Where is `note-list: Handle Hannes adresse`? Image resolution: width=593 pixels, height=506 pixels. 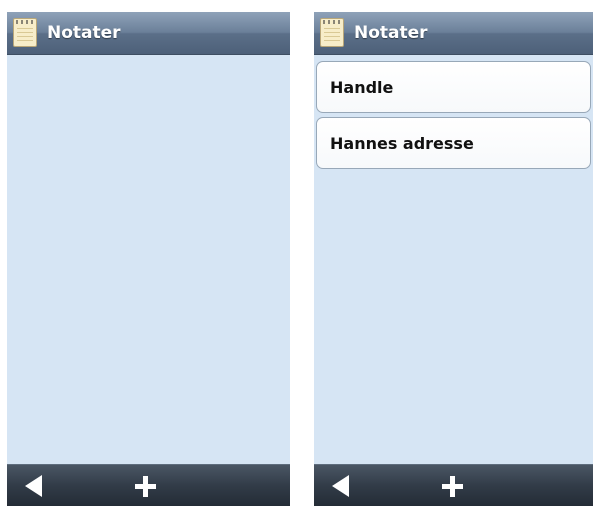
note-list: Handle Hannes adresse is located at coordinates (453, 116).